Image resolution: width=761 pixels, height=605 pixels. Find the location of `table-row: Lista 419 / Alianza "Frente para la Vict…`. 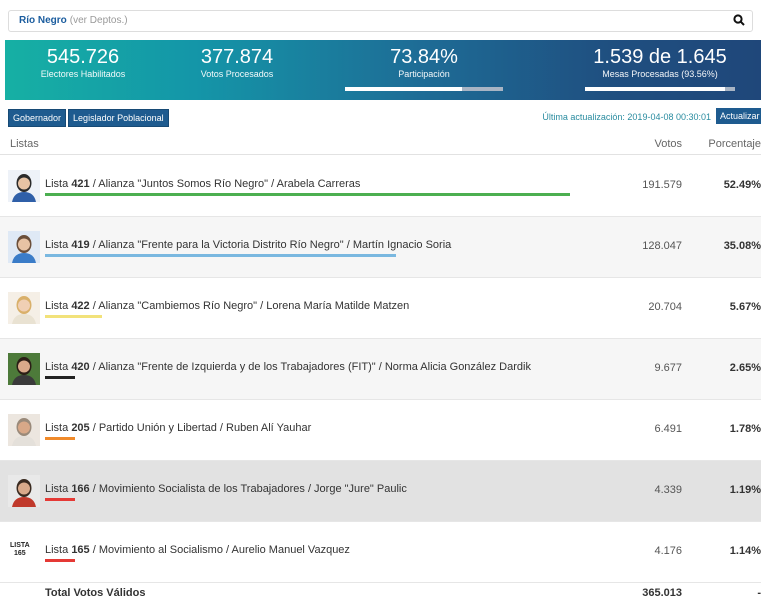

table-row: Lista 419 / Alianza "Frente para la Vict… is located at coordinates (380, 247).